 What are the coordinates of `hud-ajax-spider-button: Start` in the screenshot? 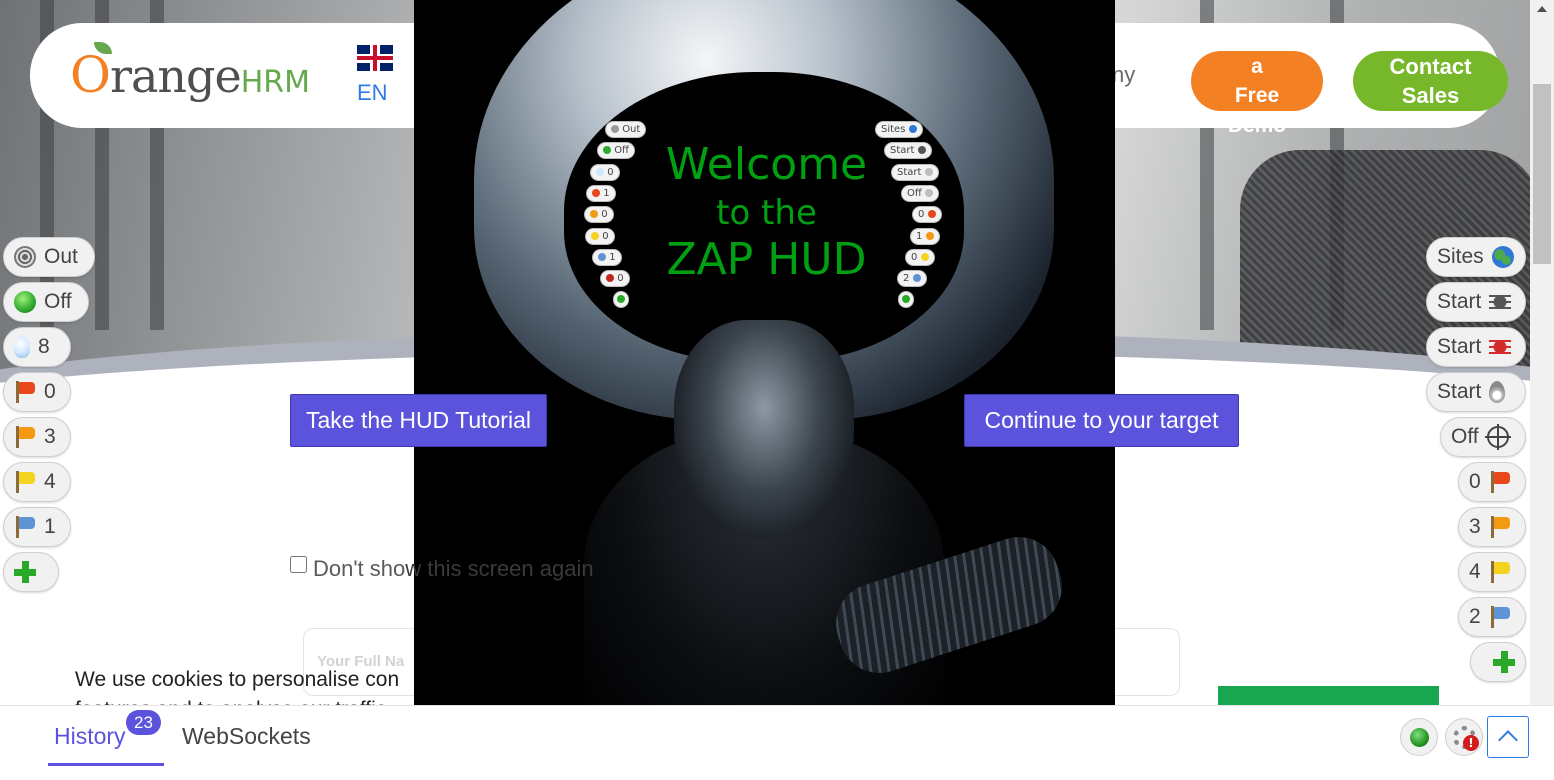 It's located at (1476, 347).